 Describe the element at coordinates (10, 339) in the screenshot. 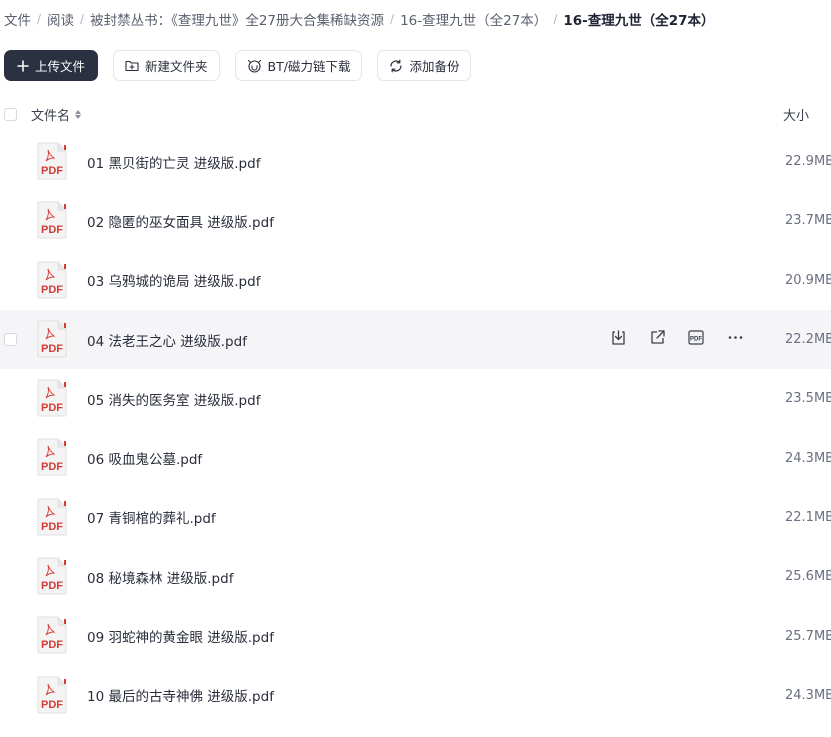

I see `file-row-checkbox` at that location.